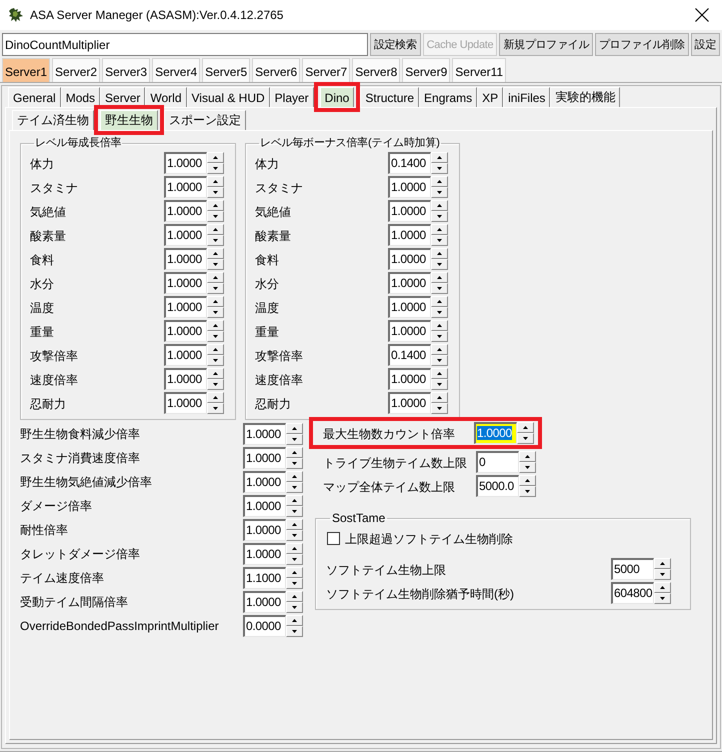 The image size is (722, 752). What do you see at coordinates (632, 569) in the screenshot?
I see `number-field: 5000` at bounding box center [632, 569].